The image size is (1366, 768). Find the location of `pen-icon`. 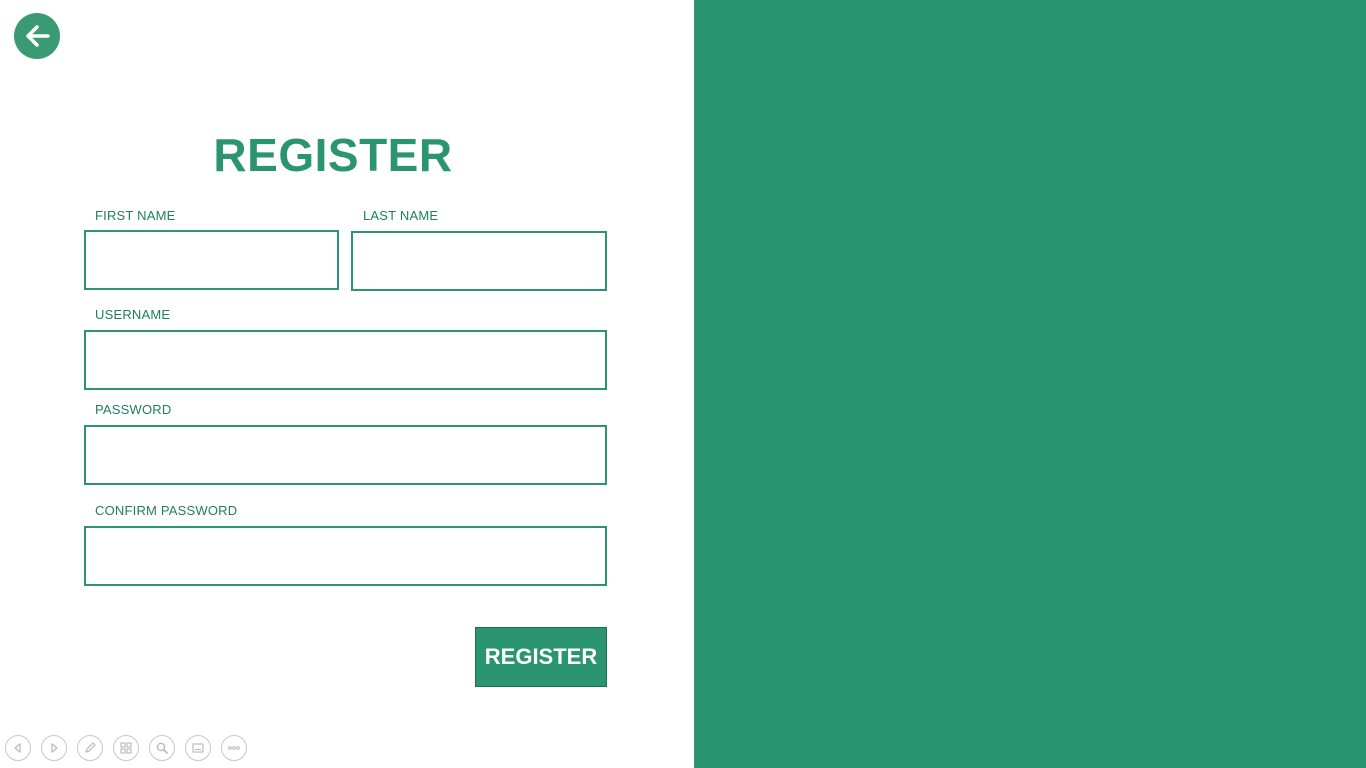

pen-icon is located at coordinates (90, 747).